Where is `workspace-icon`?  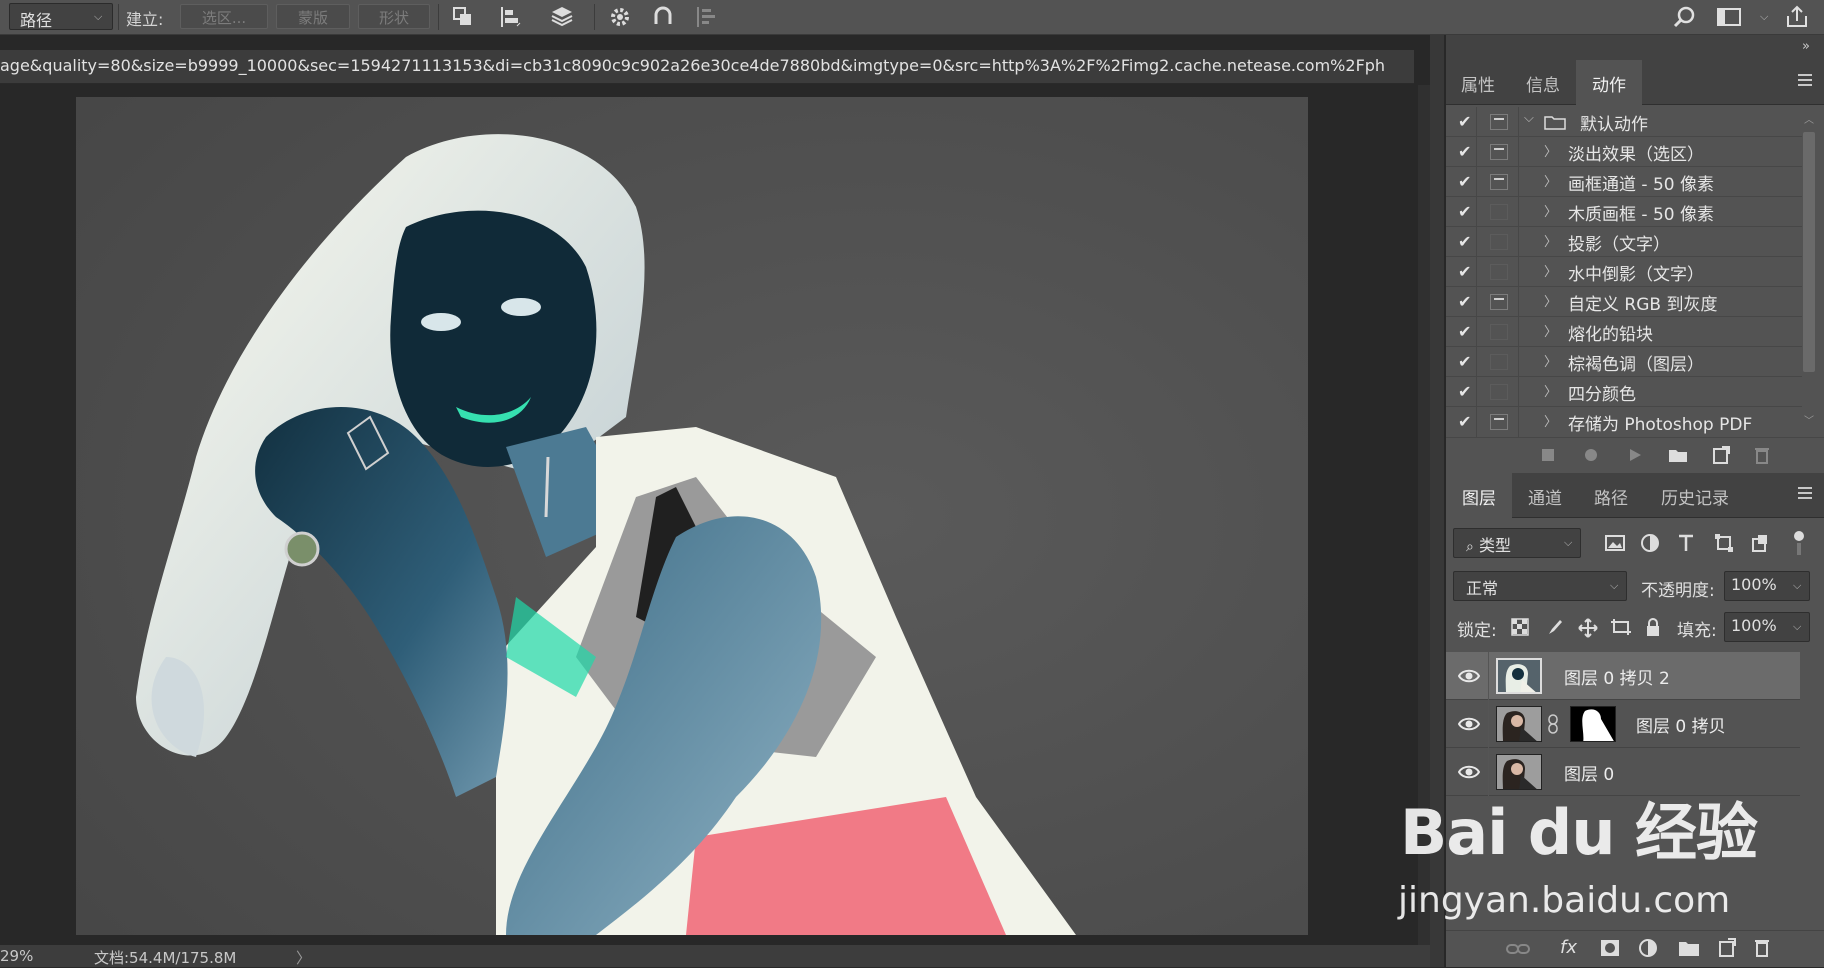 workspace-icon is located at coordinates (1729, 17).